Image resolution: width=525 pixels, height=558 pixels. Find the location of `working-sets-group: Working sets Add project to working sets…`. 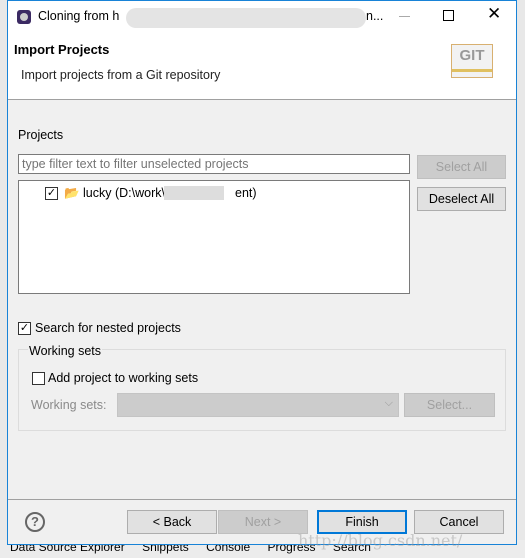

working-sets-group: Working sets Add project to working sets… is located at coordinates (262, 387).